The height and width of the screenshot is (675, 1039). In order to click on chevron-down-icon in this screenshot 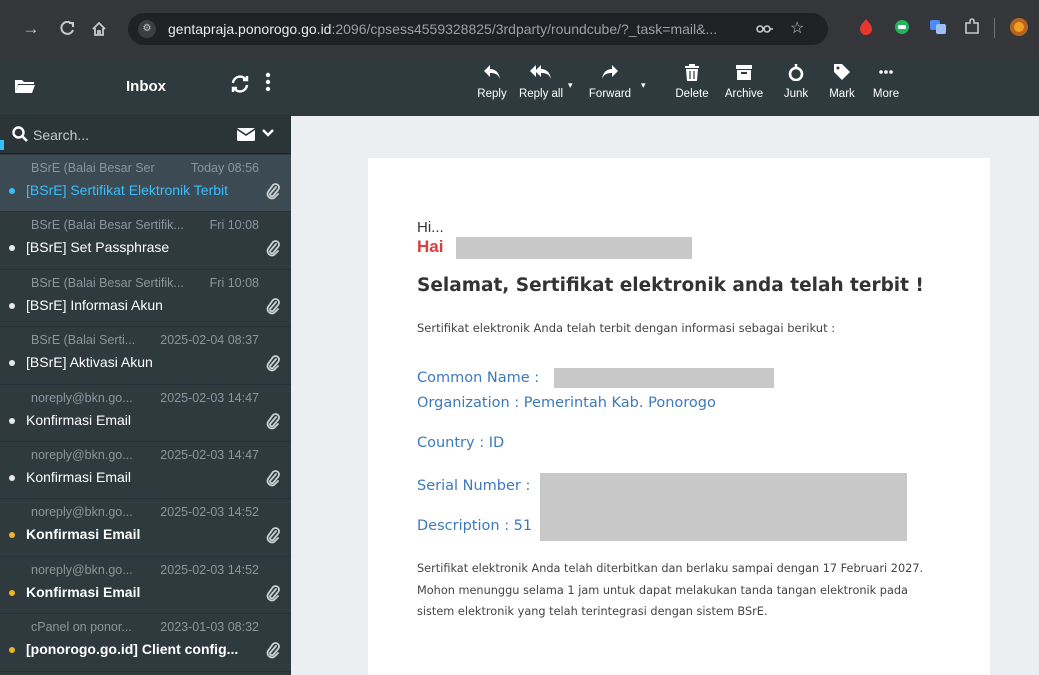, I will do `click(268, 133)`.